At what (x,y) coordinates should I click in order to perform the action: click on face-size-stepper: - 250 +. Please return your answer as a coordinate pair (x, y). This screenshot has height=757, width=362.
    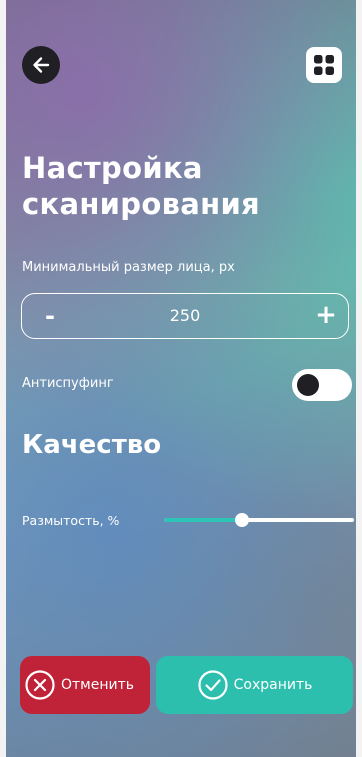
    Looking at the image, I should click on (185, 316).